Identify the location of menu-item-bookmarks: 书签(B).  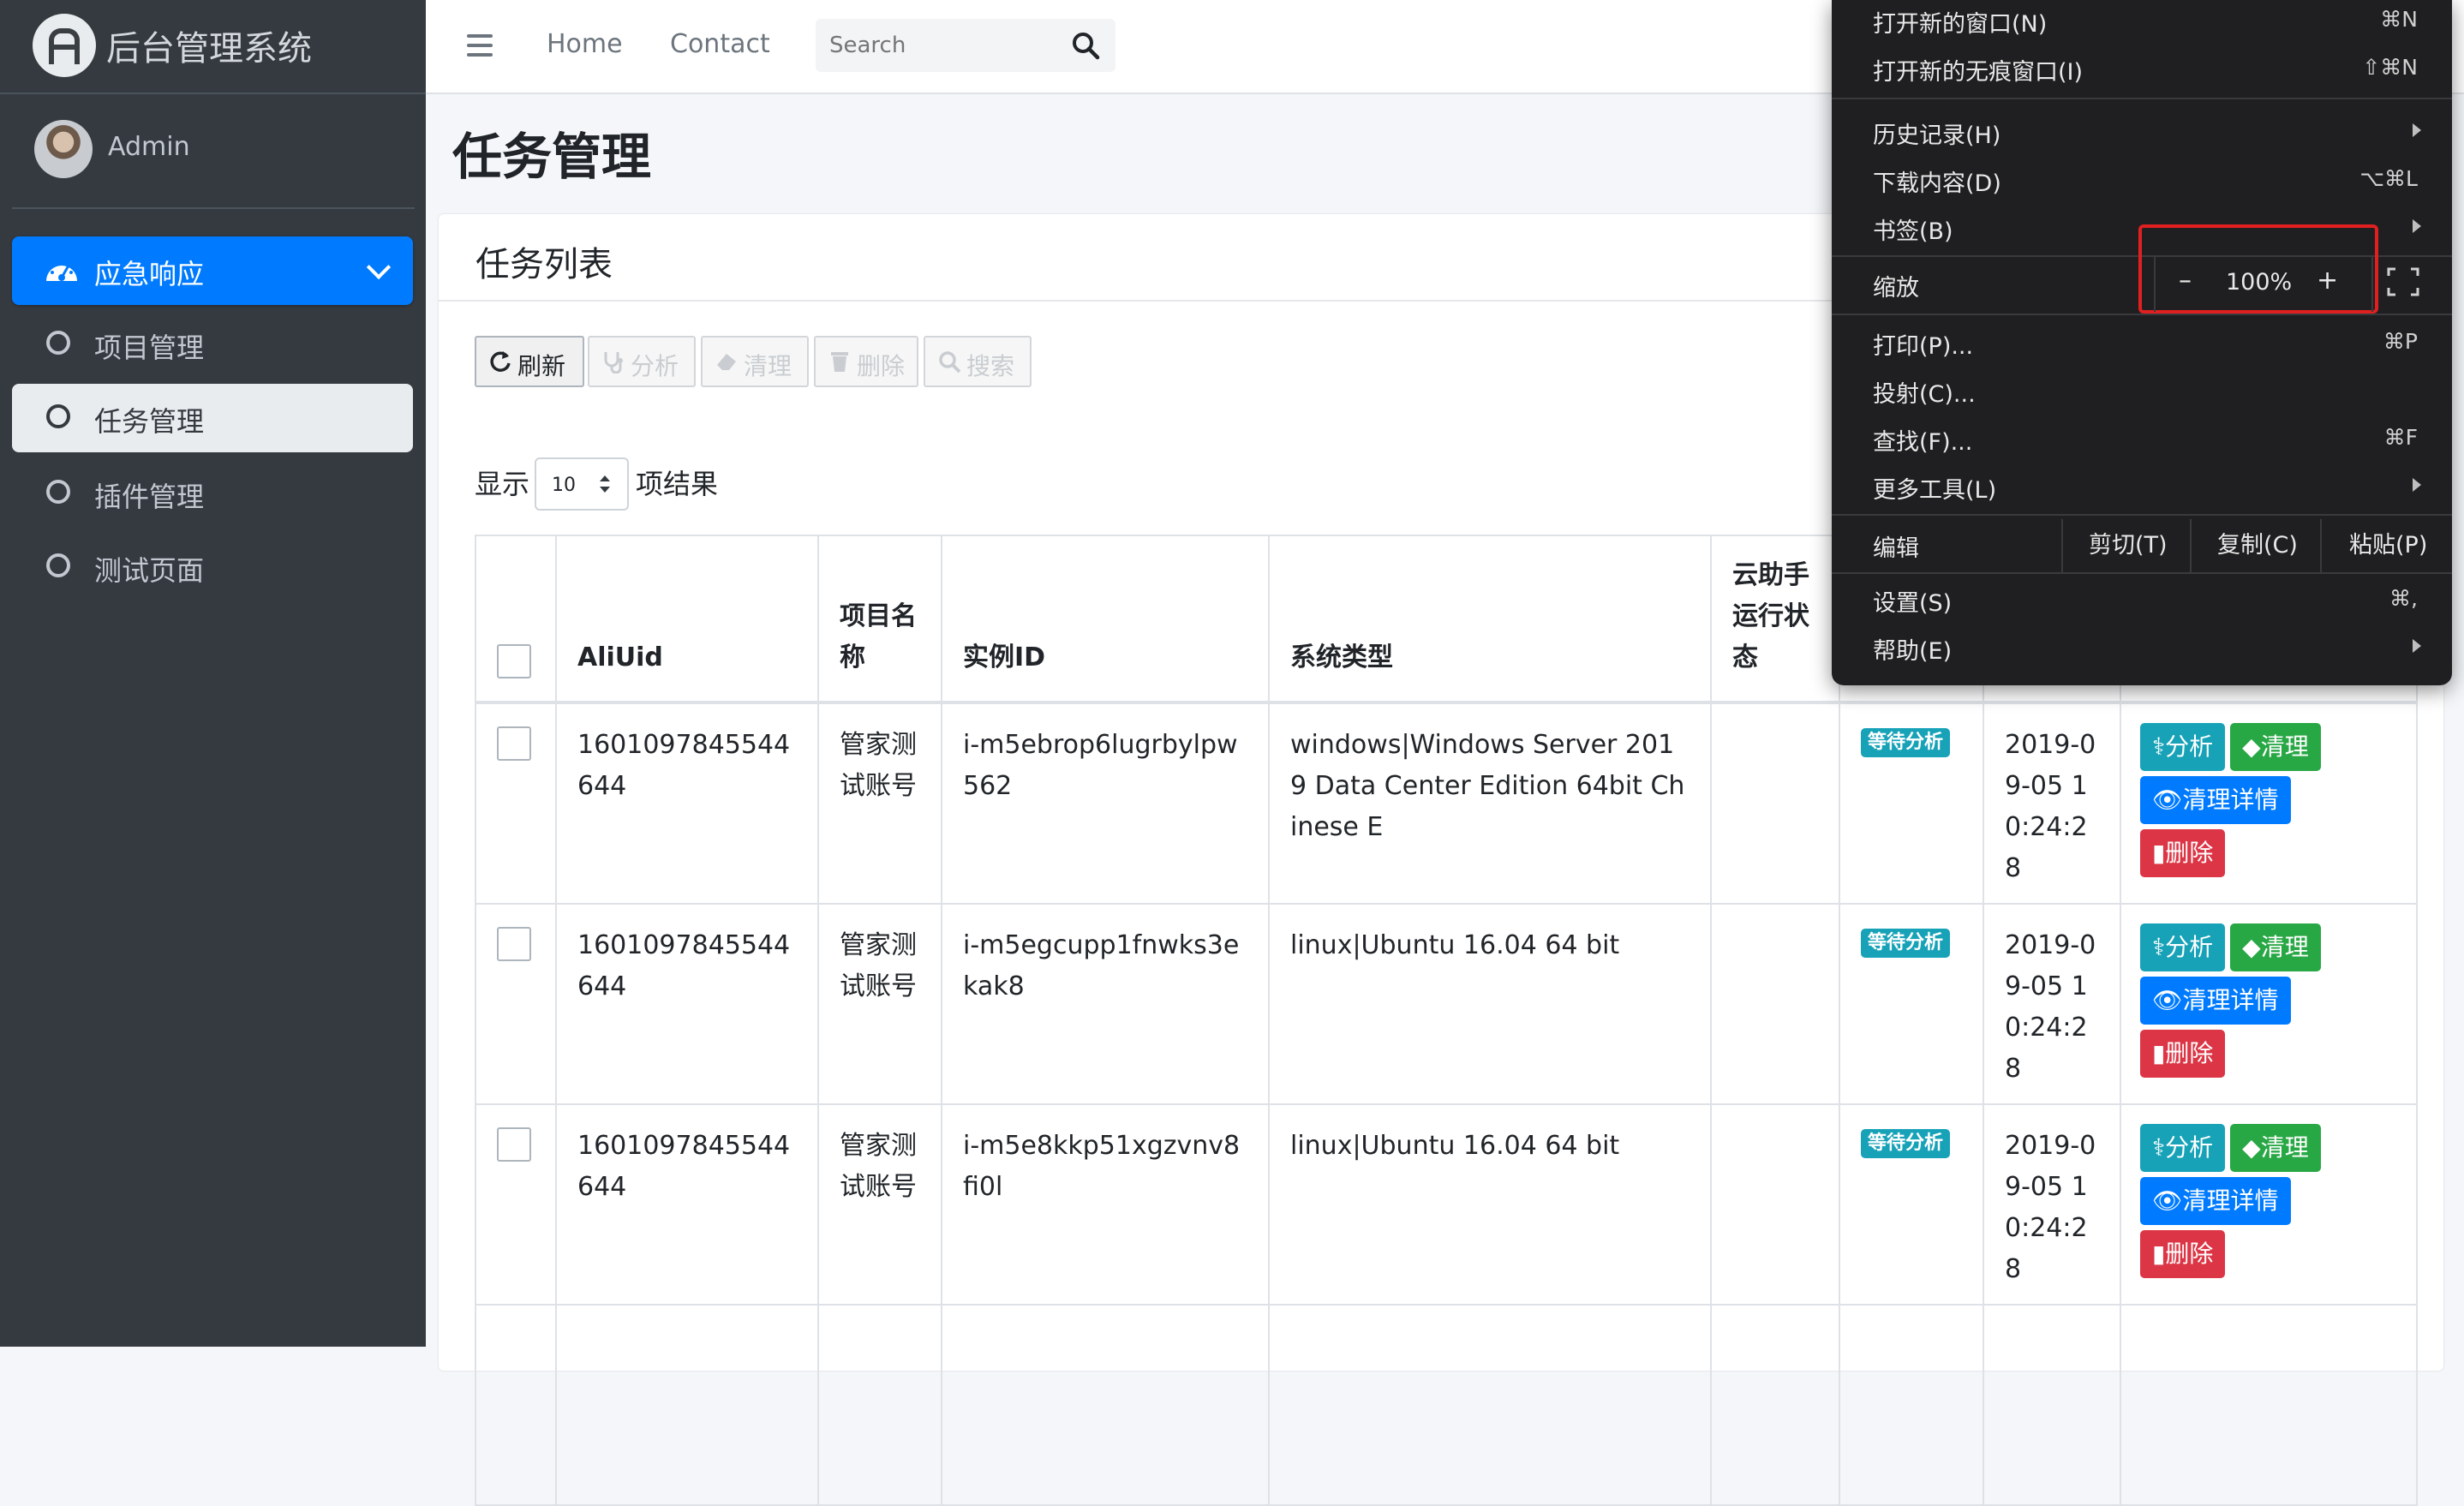
(1913, 229).